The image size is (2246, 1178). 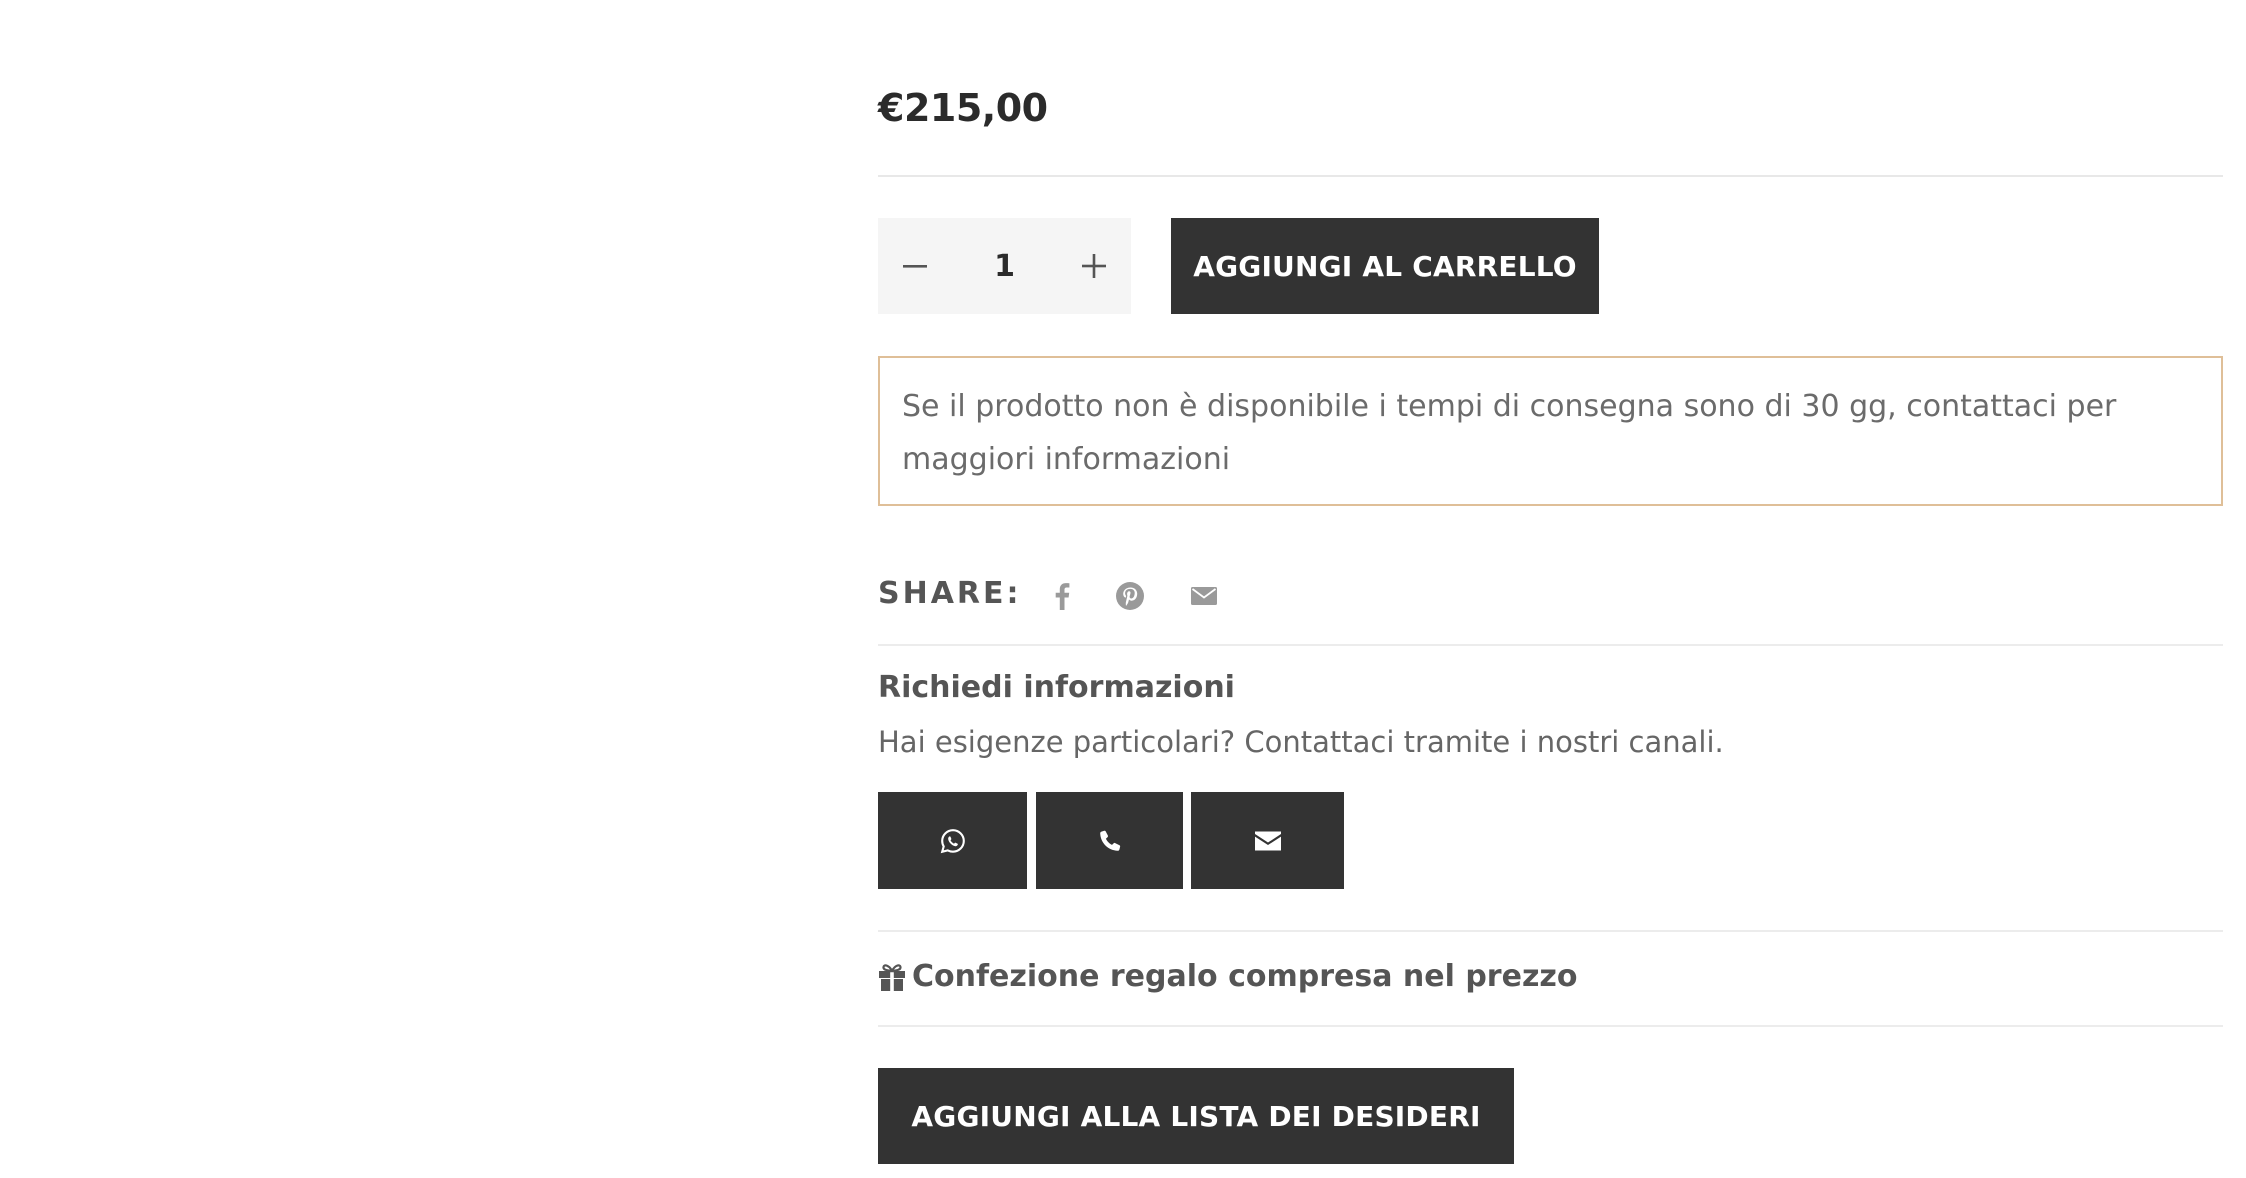 I want to click on increase-quantity-button, so click(x=1094, y=266).